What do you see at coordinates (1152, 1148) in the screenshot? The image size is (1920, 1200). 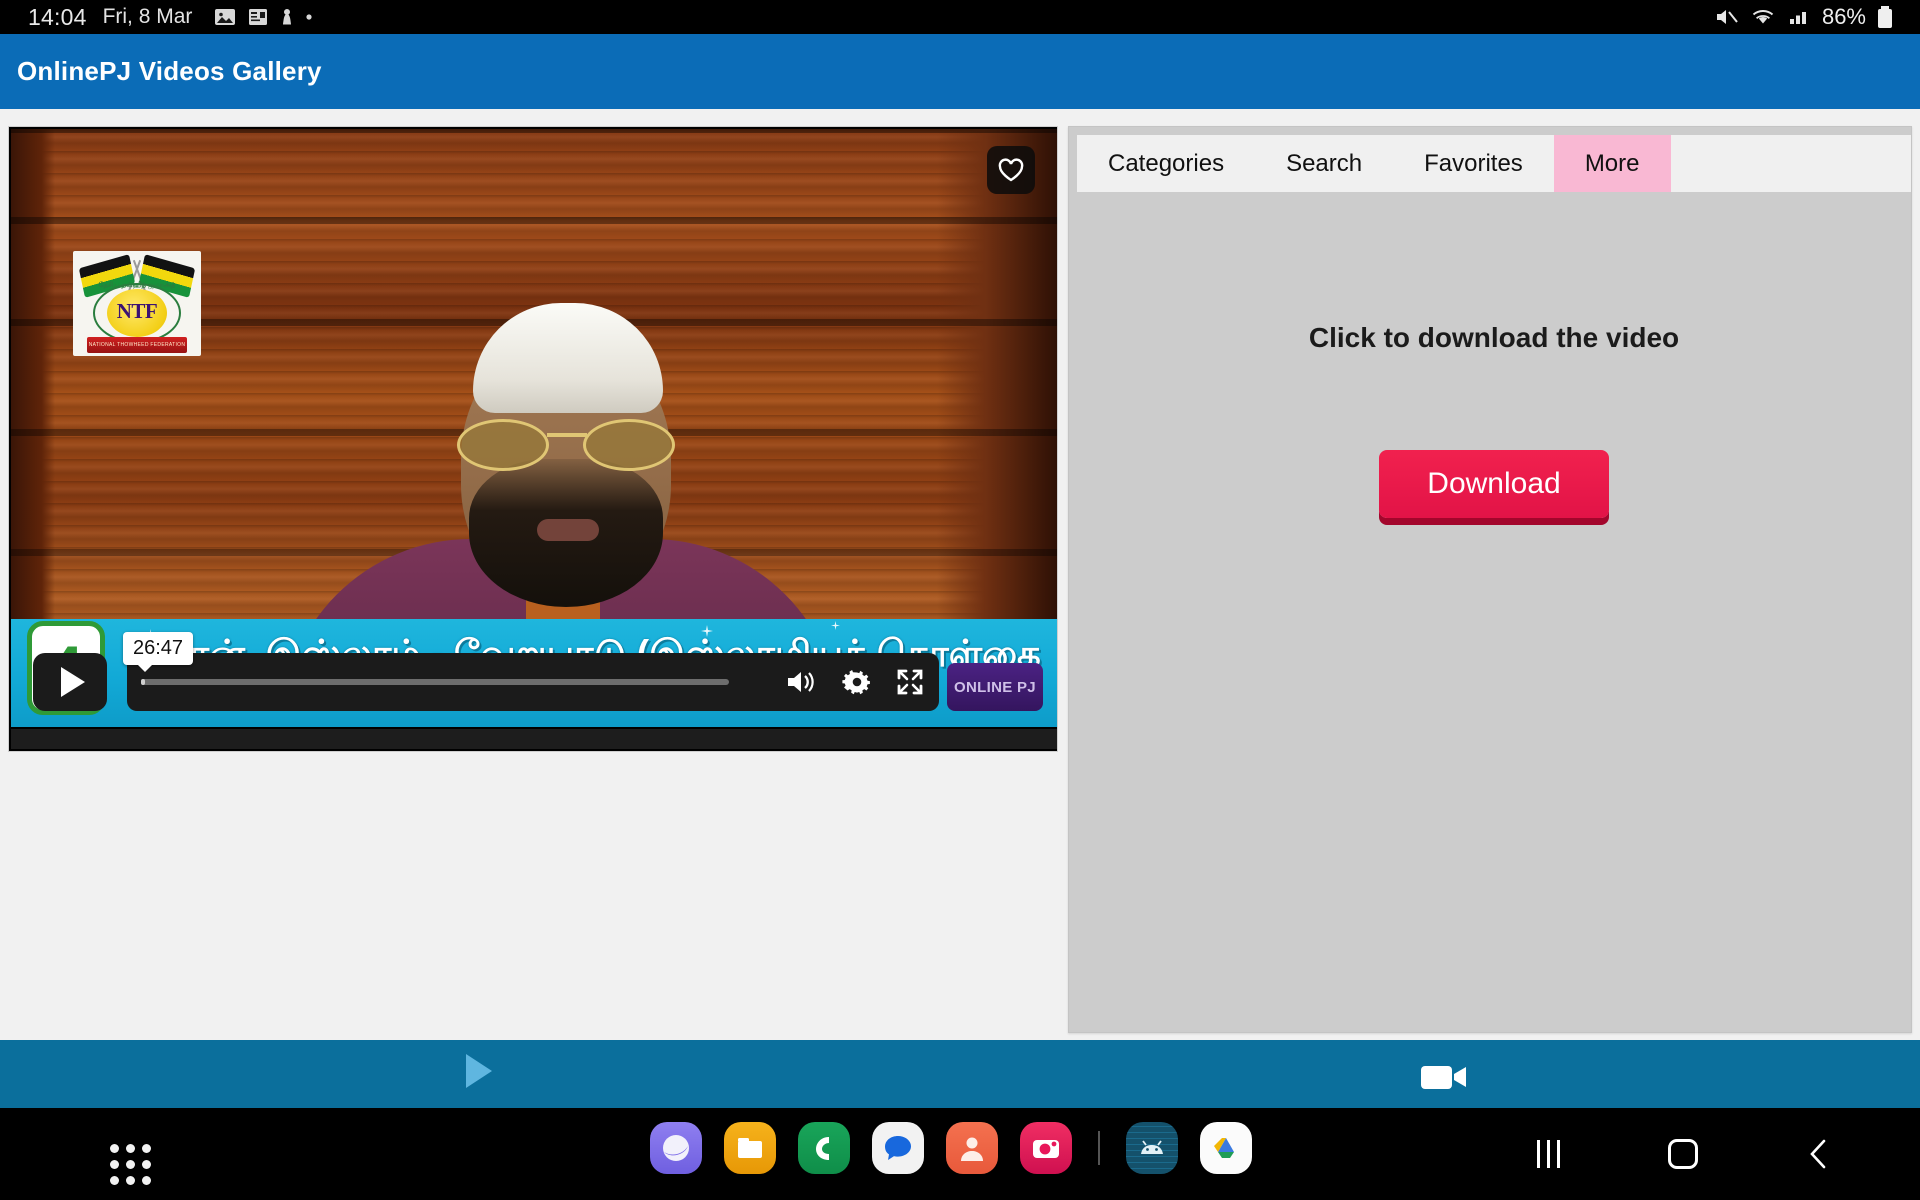 I see `android-studio-icon` at bounding box center [1152, 1148].